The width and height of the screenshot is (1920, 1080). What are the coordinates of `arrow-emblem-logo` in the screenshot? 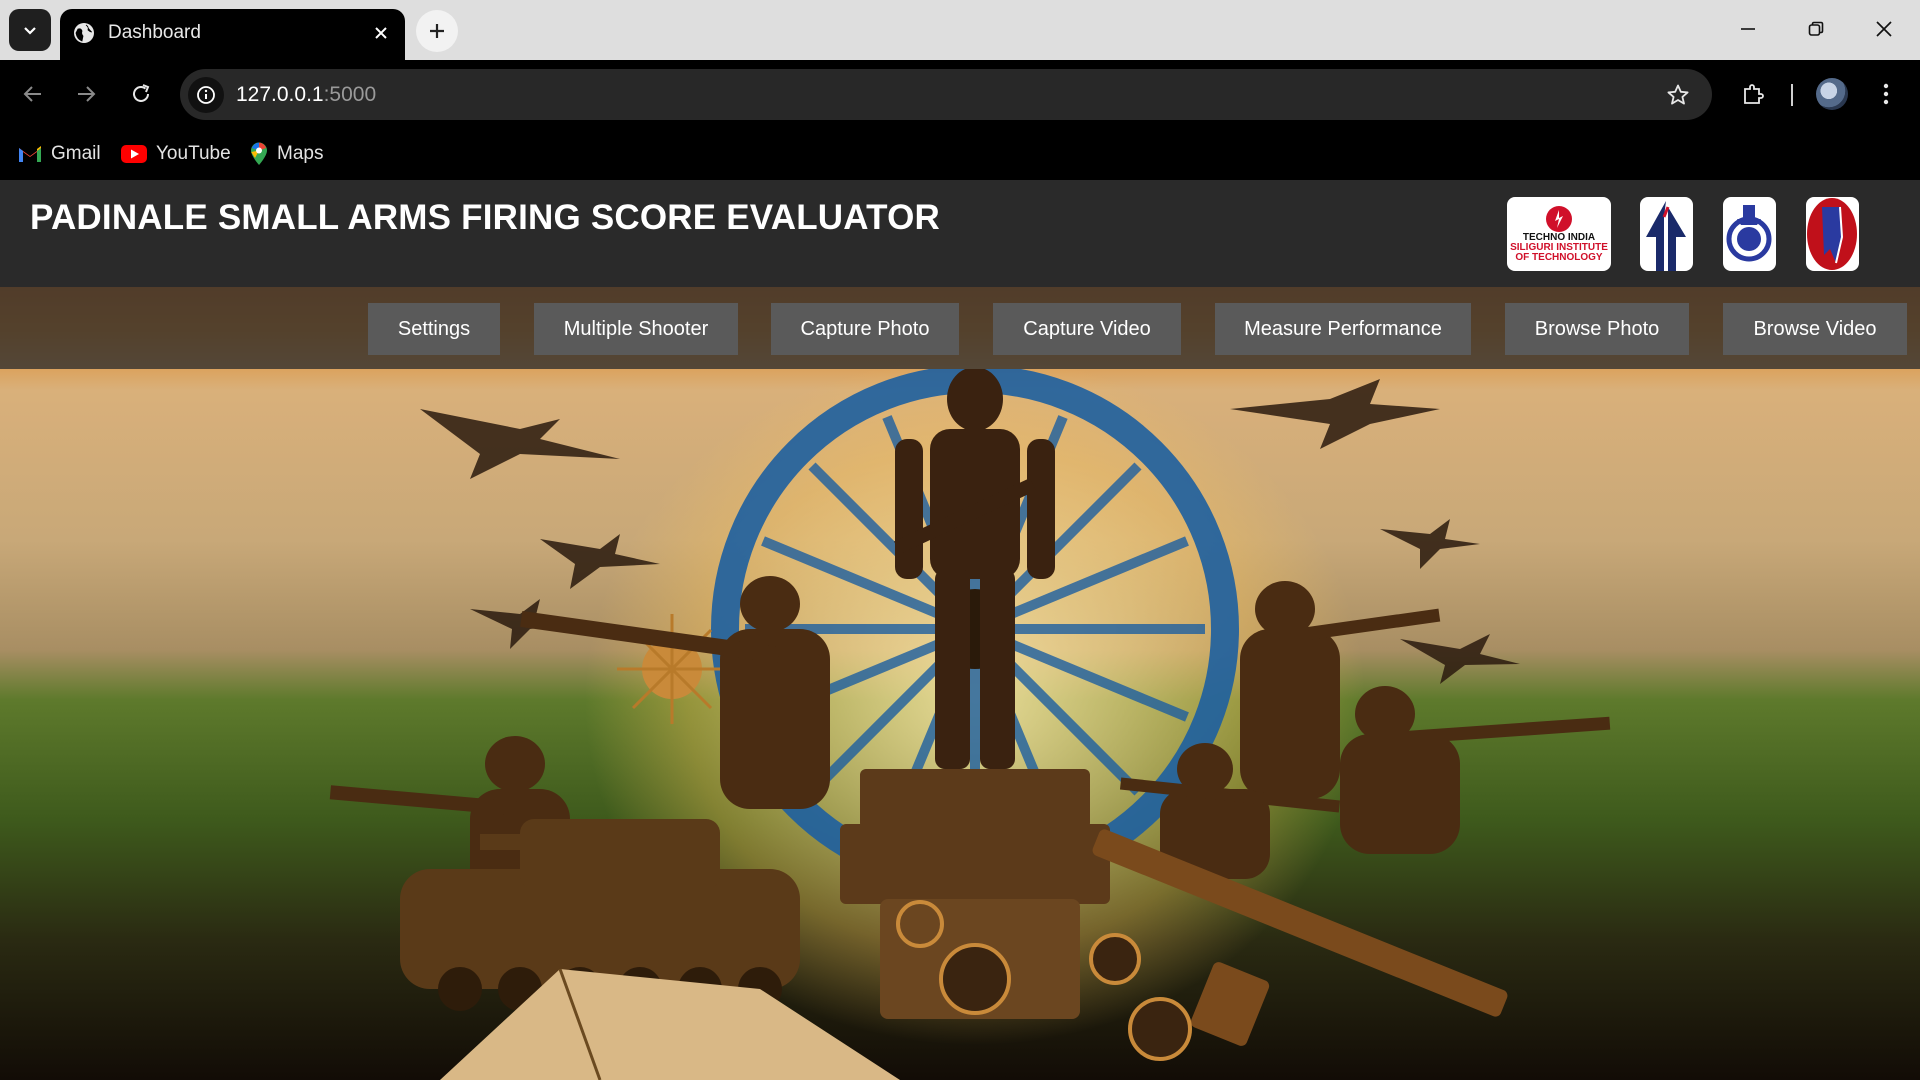 It's located at (1666, 234).